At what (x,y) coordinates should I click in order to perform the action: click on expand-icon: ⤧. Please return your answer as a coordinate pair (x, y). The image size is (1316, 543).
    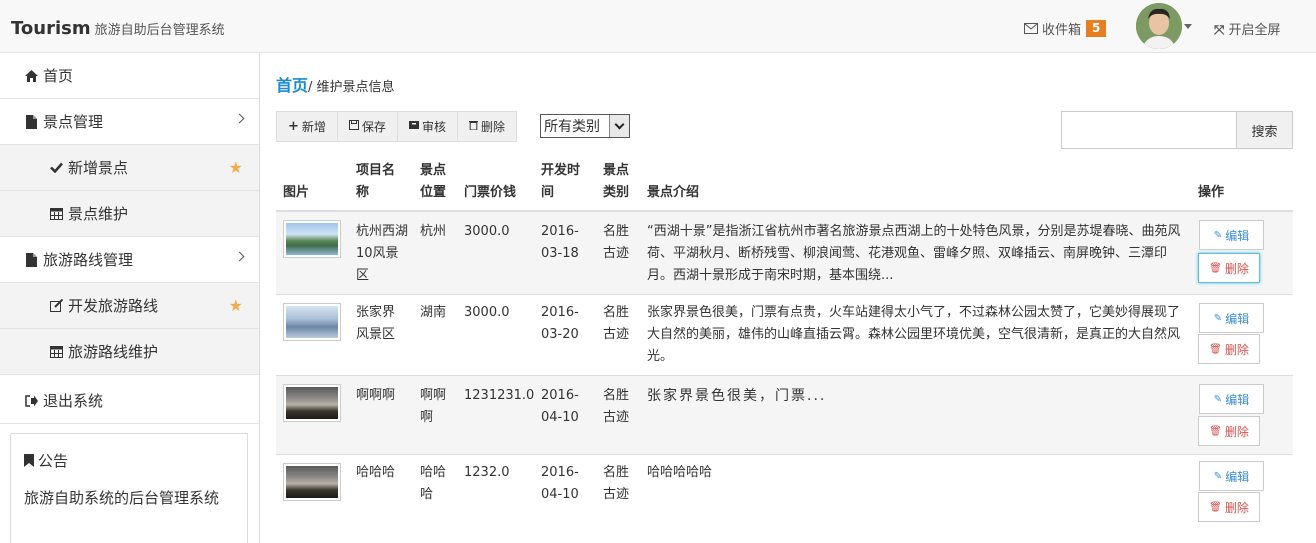
    Looking at the image, I should click on (1219, 30).